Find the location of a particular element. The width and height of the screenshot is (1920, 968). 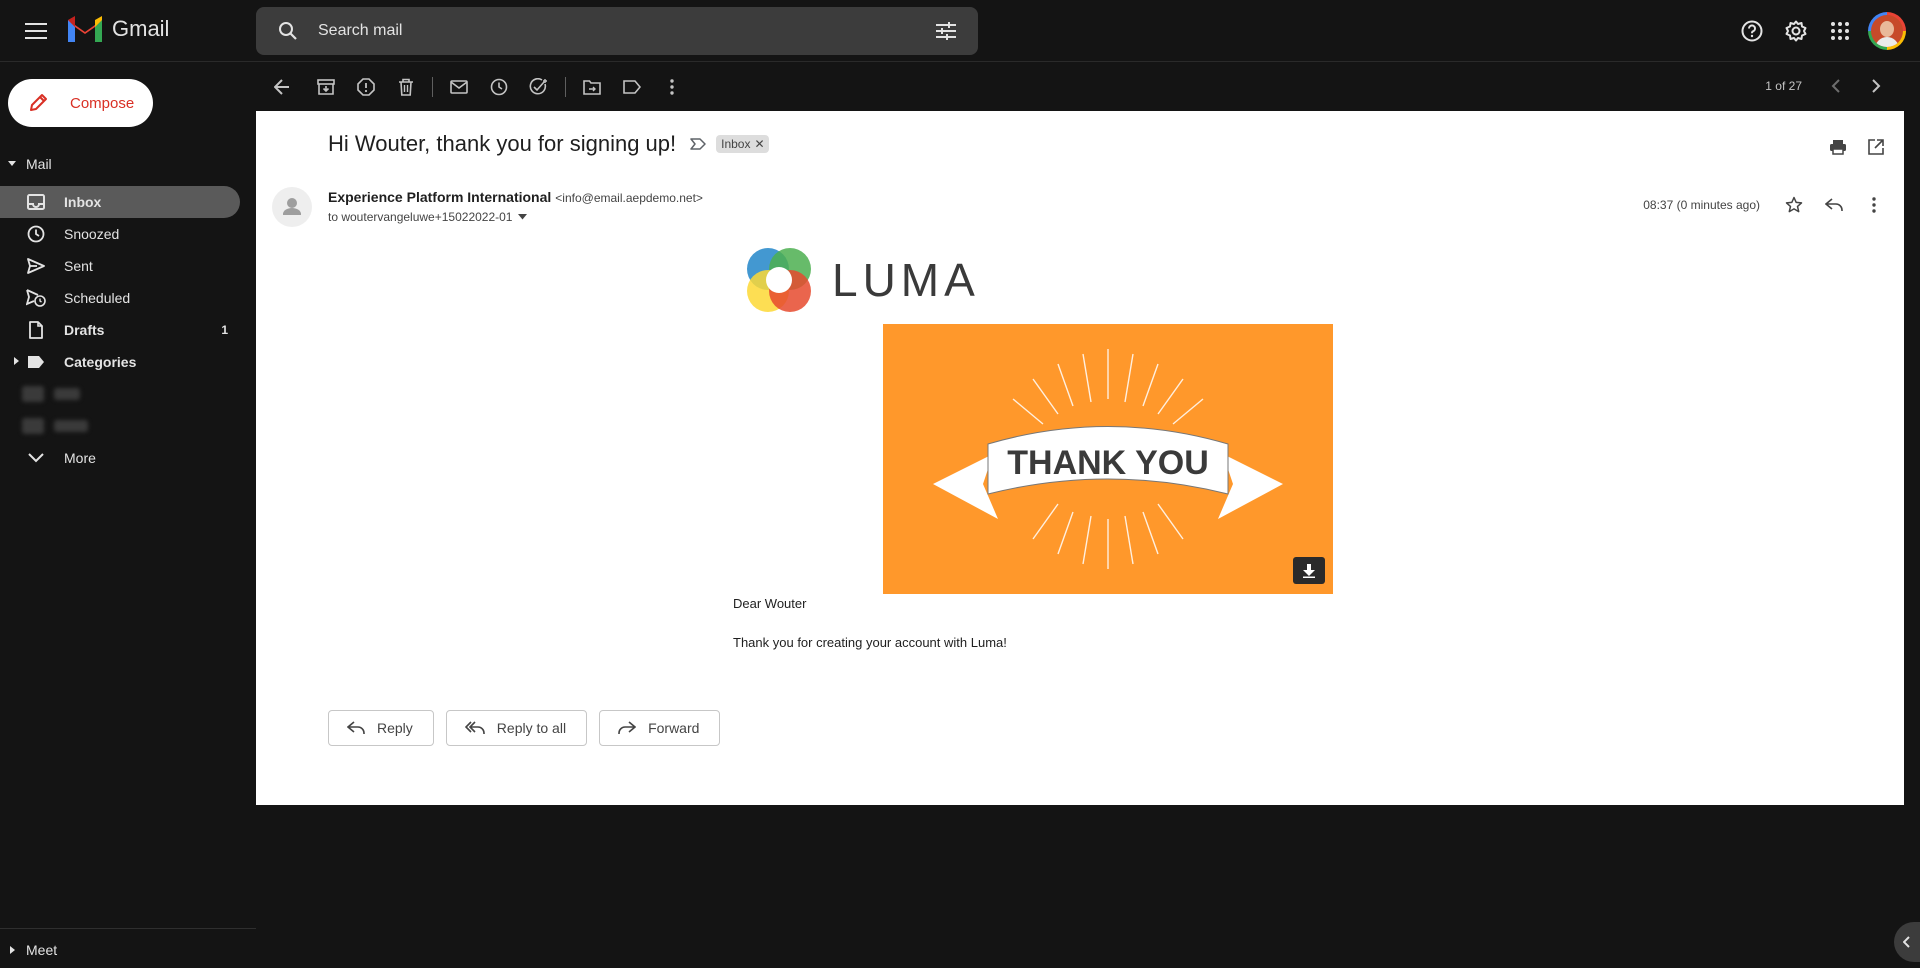

archive-icon is located at coordinates (326, 87).